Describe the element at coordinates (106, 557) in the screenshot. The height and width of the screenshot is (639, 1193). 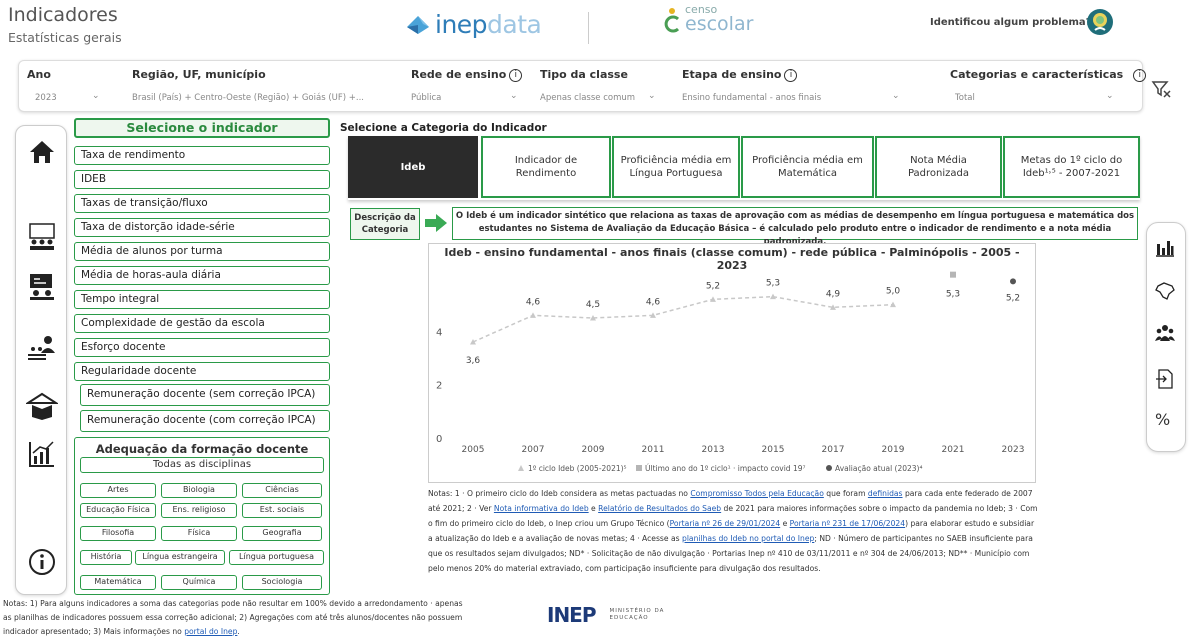
I see `subject-button: História` at that location.